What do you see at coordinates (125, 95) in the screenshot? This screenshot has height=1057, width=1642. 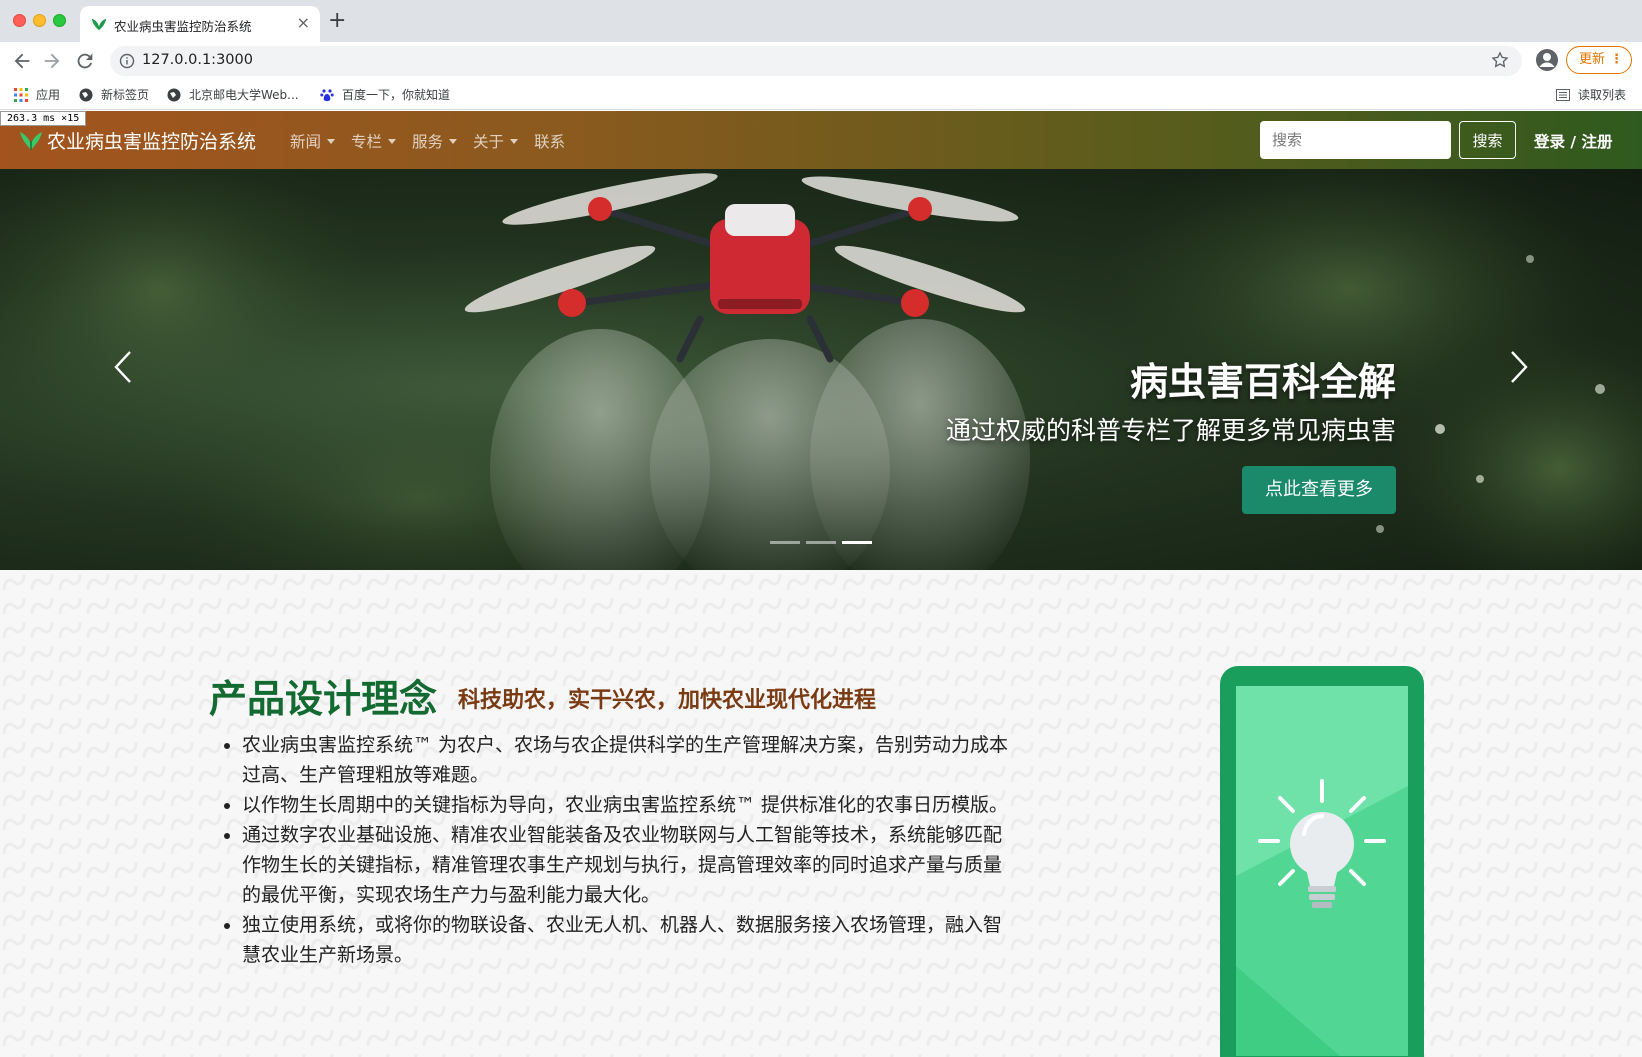 I see `bookmark-label: 新标签页` at bounding box center [125, 95].